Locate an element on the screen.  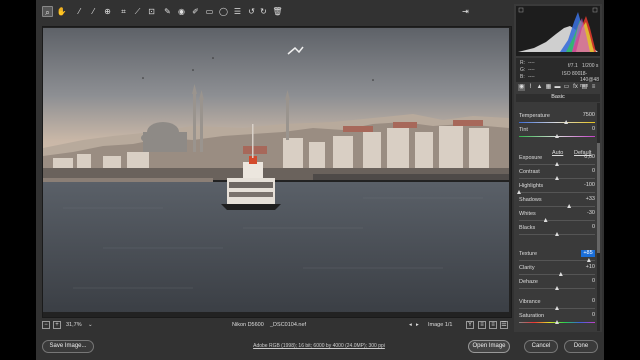
hsl-tab-icon: ▦ is located at coordinates (548, 87).